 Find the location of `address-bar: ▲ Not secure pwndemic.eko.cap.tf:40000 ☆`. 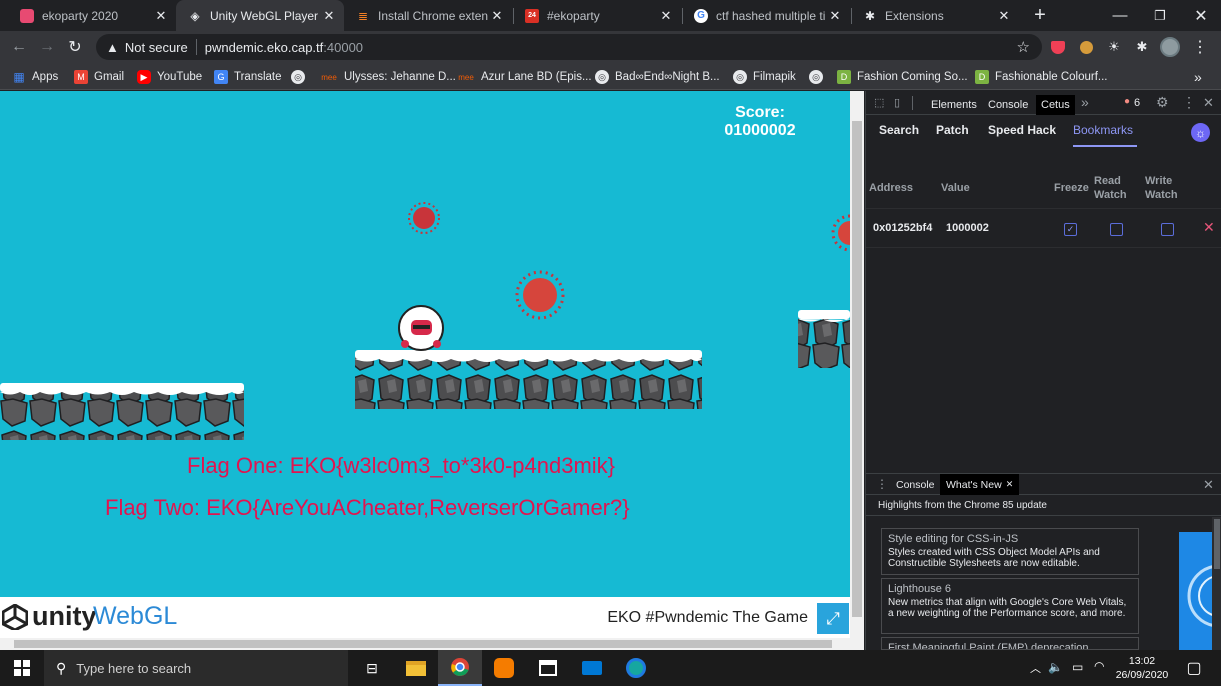

address-bar: ▲ Not secure pwndemic.eko.cap.tf:40000 ☆ is located at coordinates (569, 47).